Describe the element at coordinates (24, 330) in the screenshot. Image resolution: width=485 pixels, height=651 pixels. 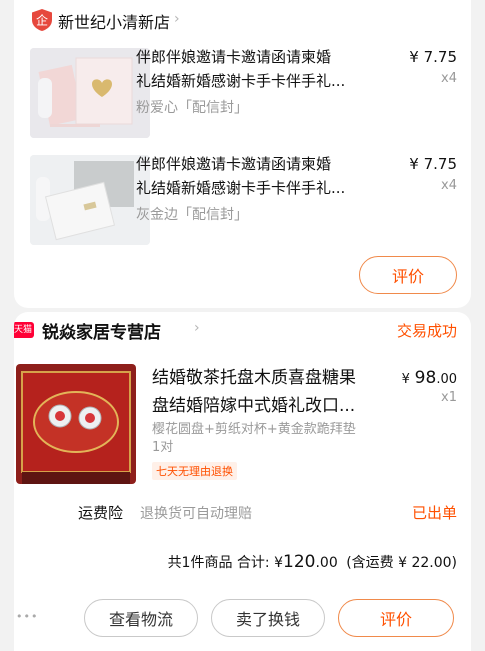
I see `tmall-badge-icon: 天猫` at that location.